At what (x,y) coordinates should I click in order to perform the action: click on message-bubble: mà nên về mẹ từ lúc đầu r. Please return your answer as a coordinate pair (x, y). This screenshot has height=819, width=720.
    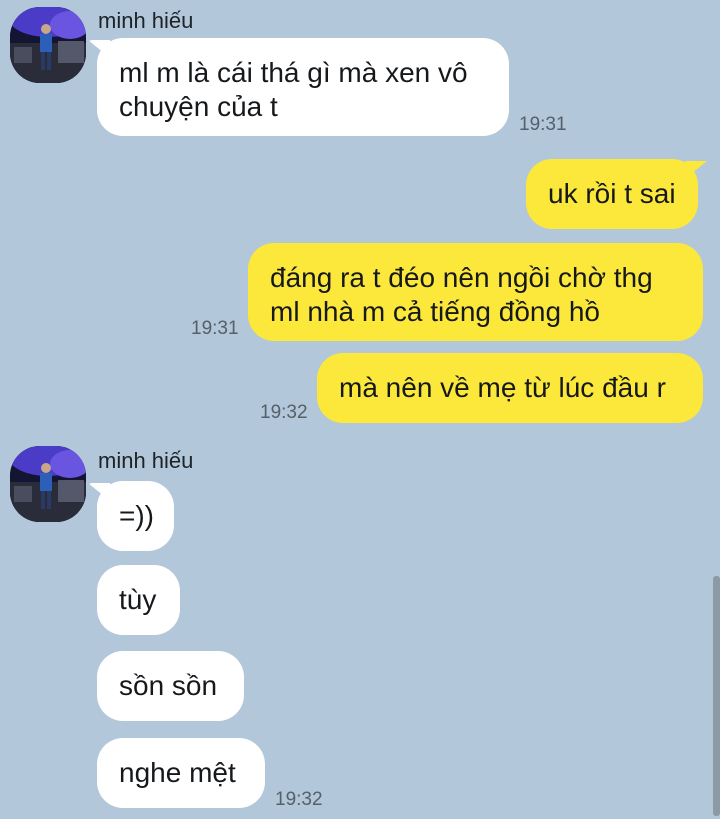
    Looking at the image, I should click on (510, 388).